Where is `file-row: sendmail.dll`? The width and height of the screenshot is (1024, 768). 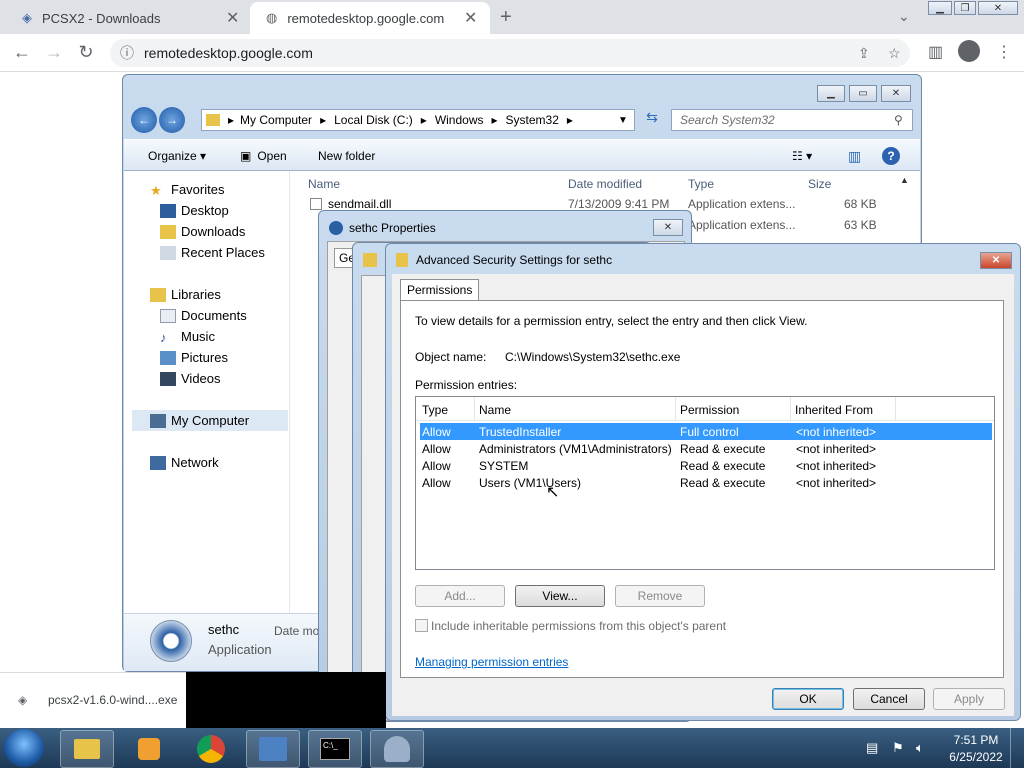
file-row: sendmail.dll is located at coordinates (350, 204).